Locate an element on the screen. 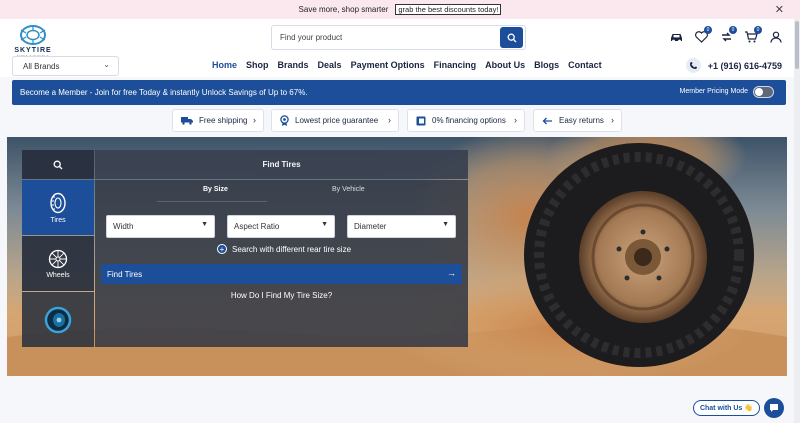 This screenshot has height=423, width=800. header-icons: 0 0 0 is located at coordinates (726, 35).